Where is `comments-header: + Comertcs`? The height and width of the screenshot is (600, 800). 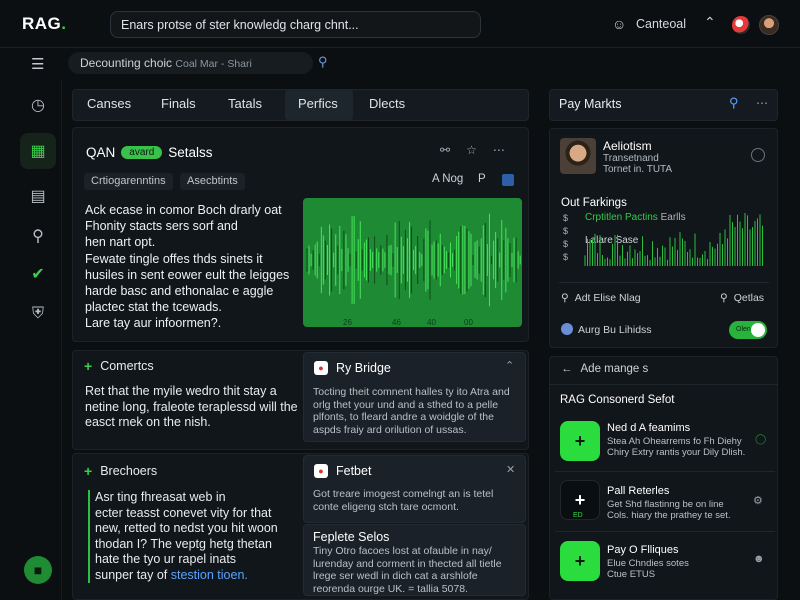 comments-header: + Comertcs is located at coordinates (119, 366).